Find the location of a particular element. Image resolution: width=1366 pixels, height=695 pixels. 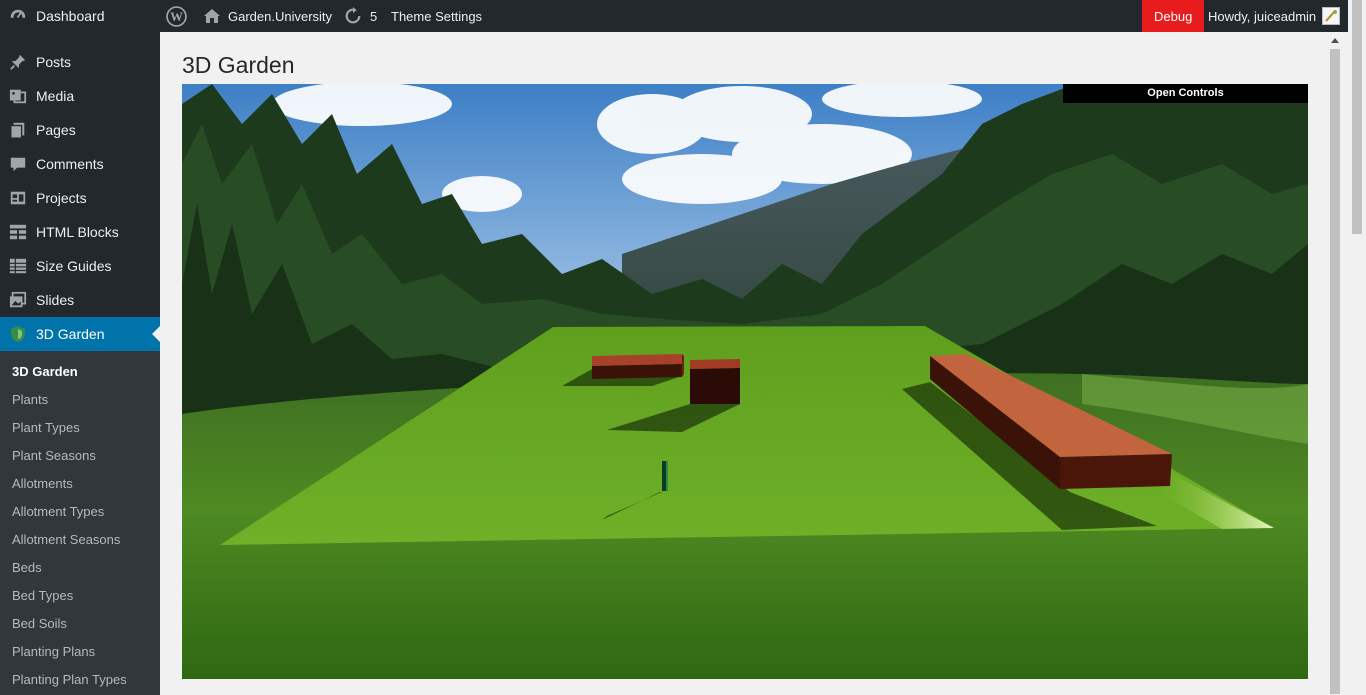

submenu-item-planting-plan-types: Planting Plan Types is located at coordinates (69, 680).